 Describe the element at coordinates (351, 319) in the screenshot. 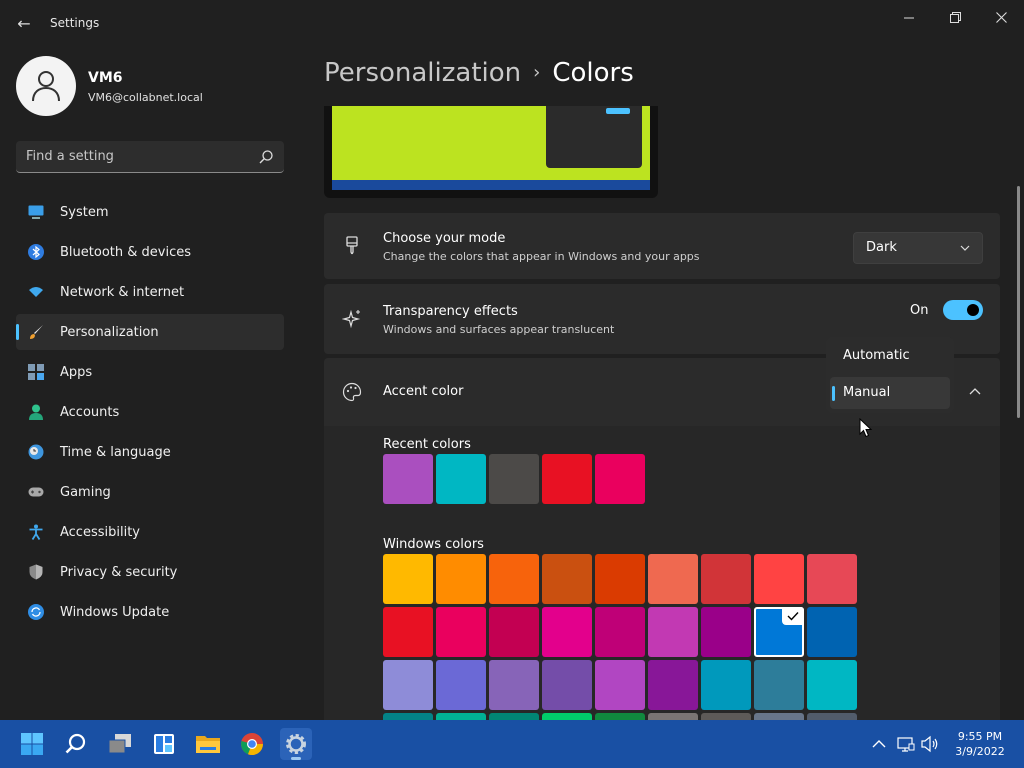

I see `sparkle-icon` at that location.